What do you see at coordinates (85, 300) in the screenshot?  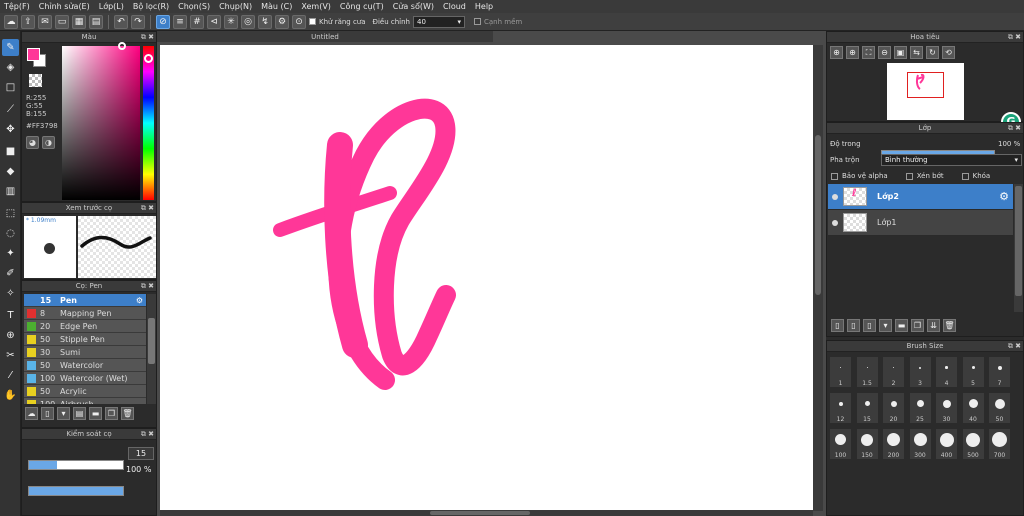 I see `brush-list-item: 15 Pen ⚙` at bounding box center [85, 300].